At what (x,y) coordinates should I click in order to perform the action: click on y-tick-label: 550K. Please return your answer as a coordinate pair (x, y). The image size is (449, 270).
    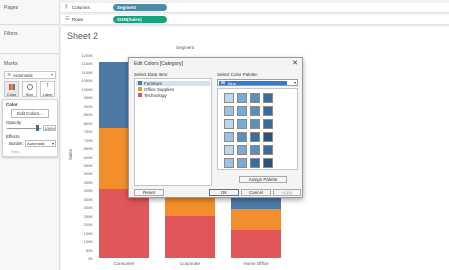
    Looking at the image, I should click on (88, 165).